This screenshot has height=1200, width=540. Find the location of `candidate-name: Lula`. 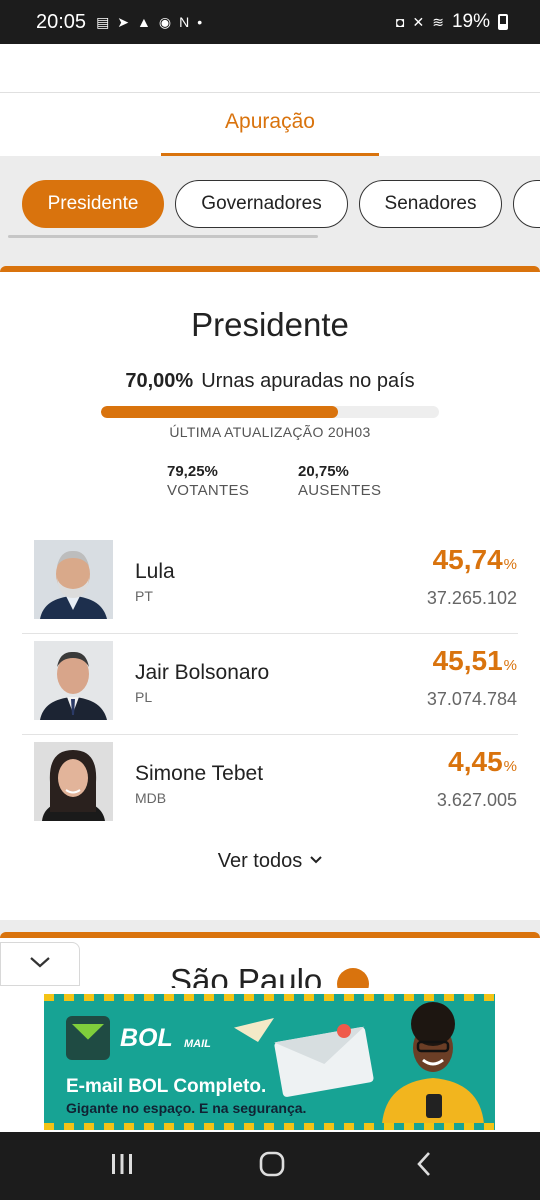

candidate-name: Lula is located at coordinates (155, 571).